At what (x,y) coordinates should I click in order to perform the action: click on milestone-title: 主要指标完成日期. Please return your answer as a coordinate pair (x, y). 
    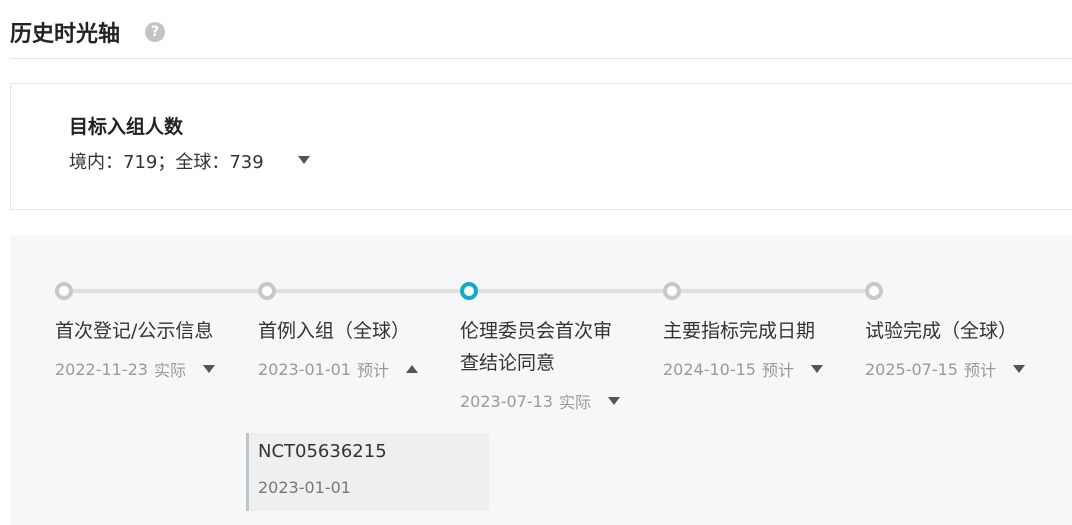
    Looking at the image, I should click on (739, 331).